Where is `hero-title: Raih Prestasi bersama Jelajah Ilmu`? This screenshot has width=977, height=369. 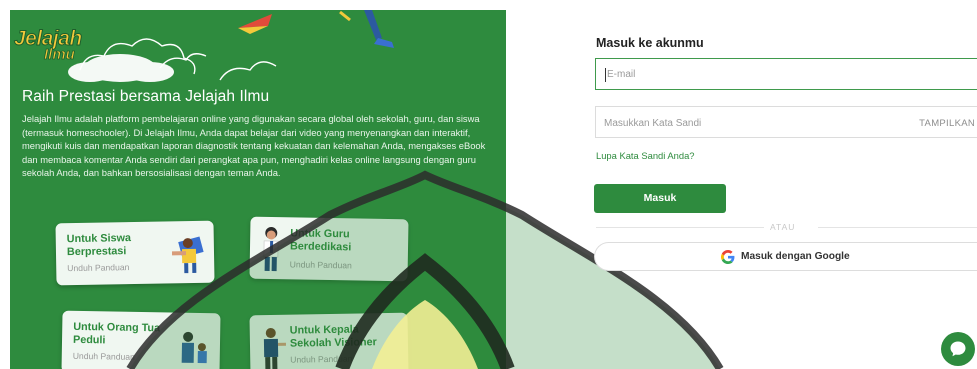 hero-title: Raih Prestasi bersama Jelajah Ilmu is located at coordinates (146, 96).